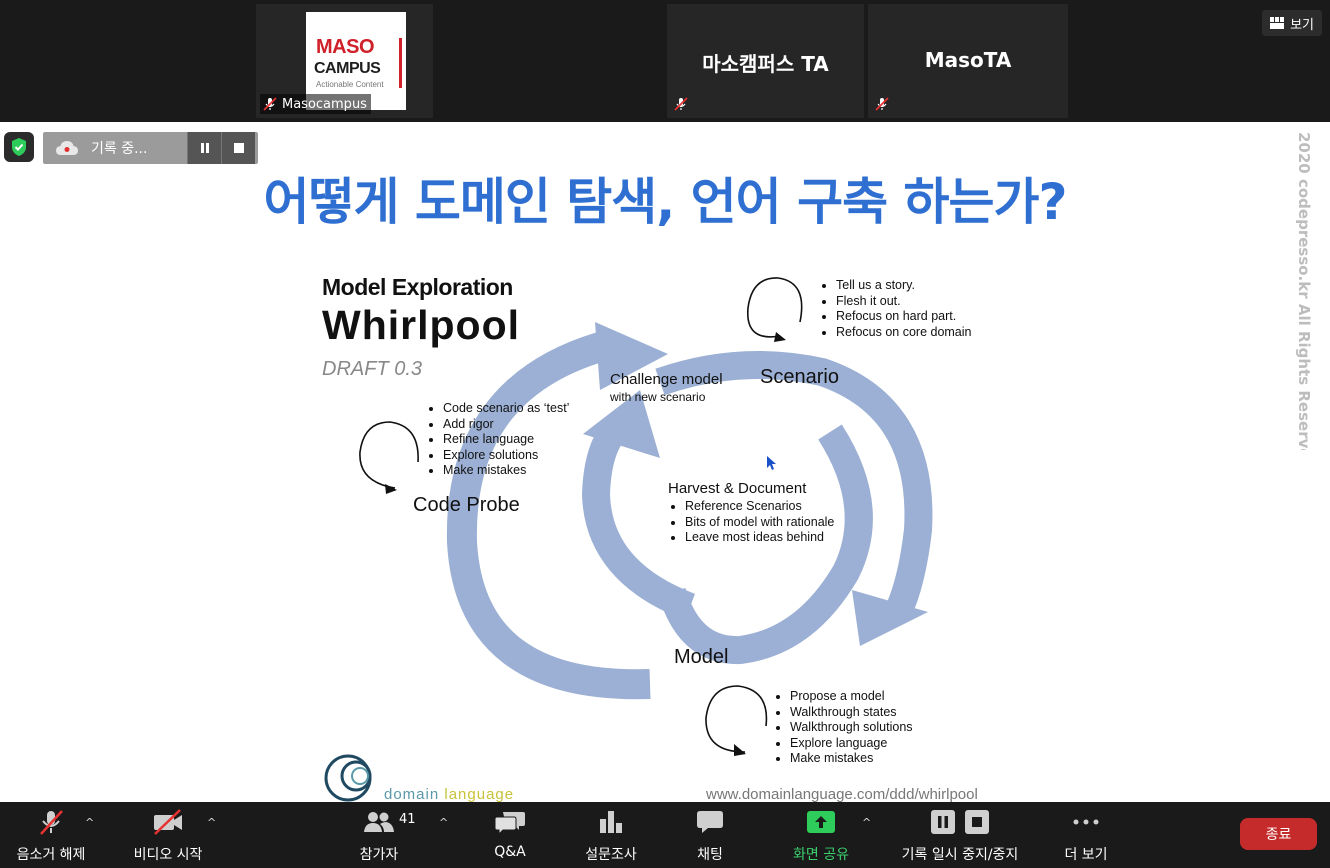  What do you see at coordinates (89, 822) in the screenshot?
I see `audio-options-caret: ^` at bounding box center [89, 822].